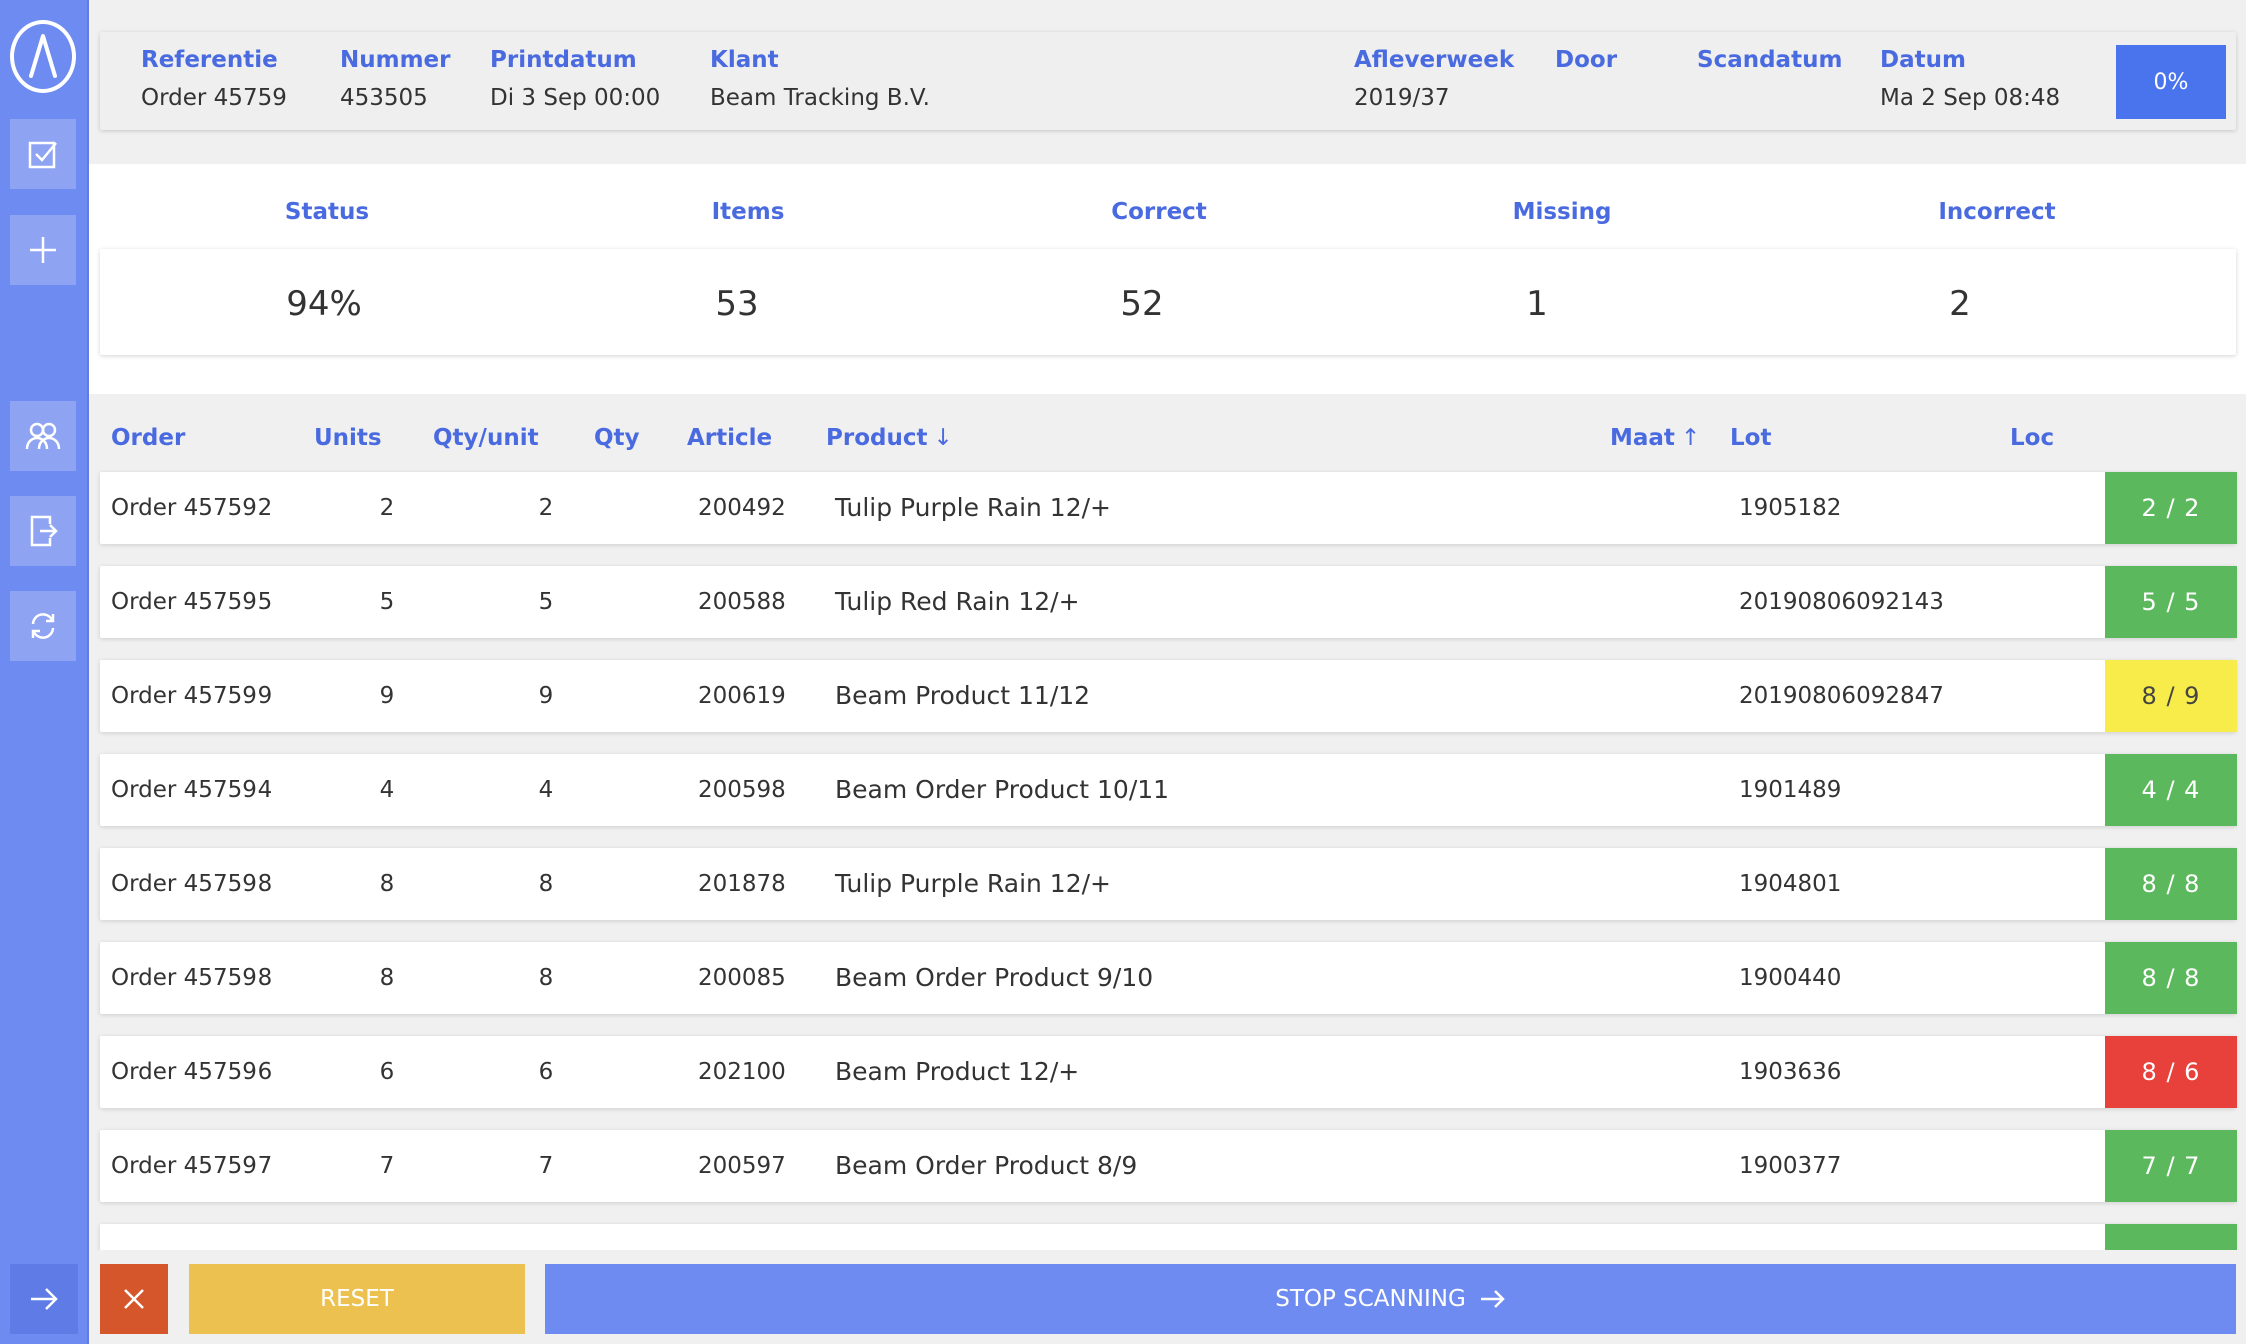 The image size is (2246, 1344). What do you see at coordinates (1790, 790) in the screenshot?
I see `cell-lot: 1901489` at bounding box center [1790, 790].